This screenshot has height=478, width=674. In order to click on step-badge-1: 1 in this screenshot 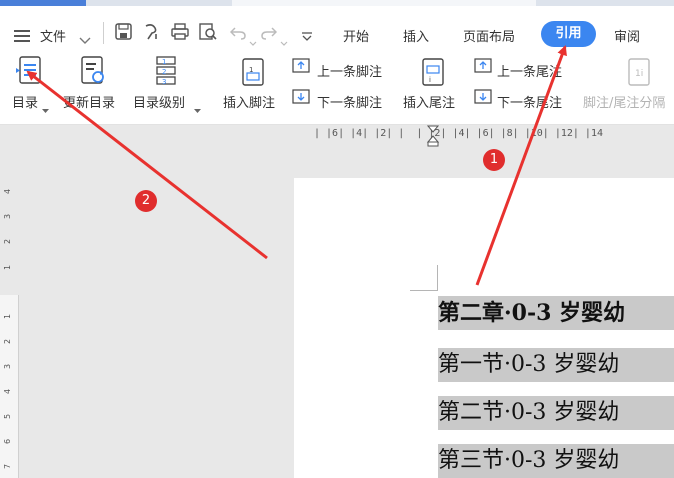, I will do `click(494, 160)`.